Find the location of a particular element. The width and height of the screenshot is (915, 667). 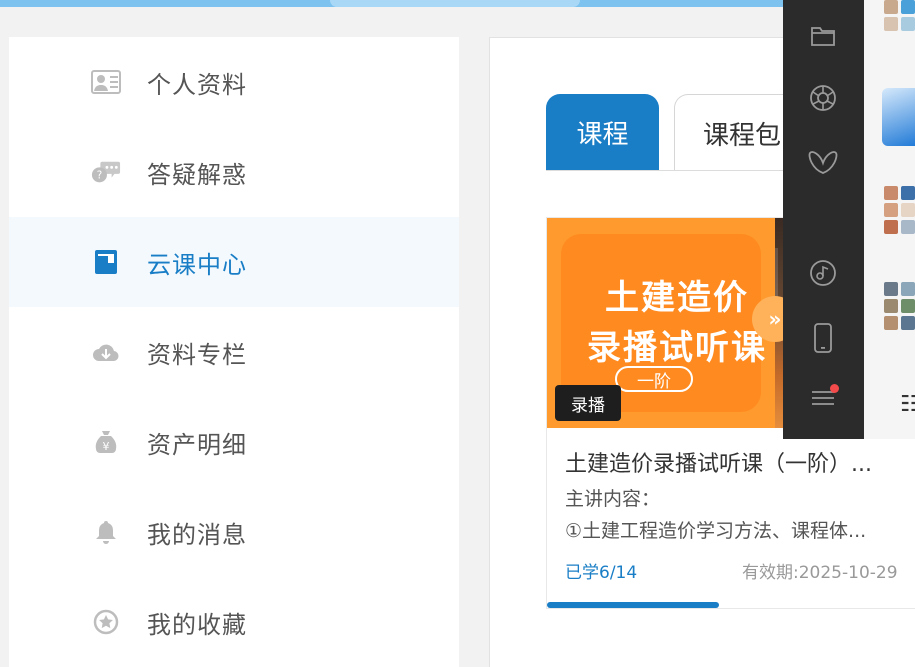

validity-date: 2025-10-29 is located at coordinates (848, 573).